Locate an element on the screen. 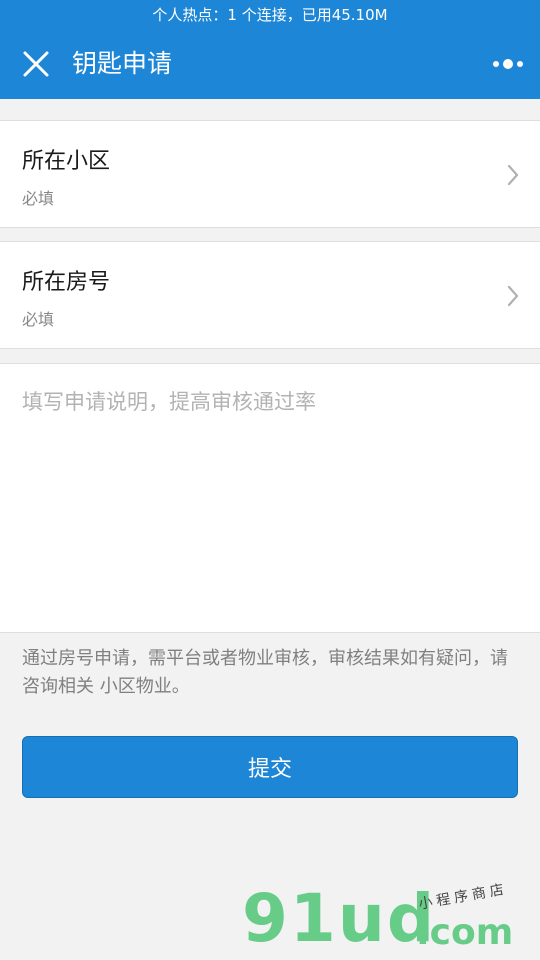  close-icon is located at coordinates (36, 64).